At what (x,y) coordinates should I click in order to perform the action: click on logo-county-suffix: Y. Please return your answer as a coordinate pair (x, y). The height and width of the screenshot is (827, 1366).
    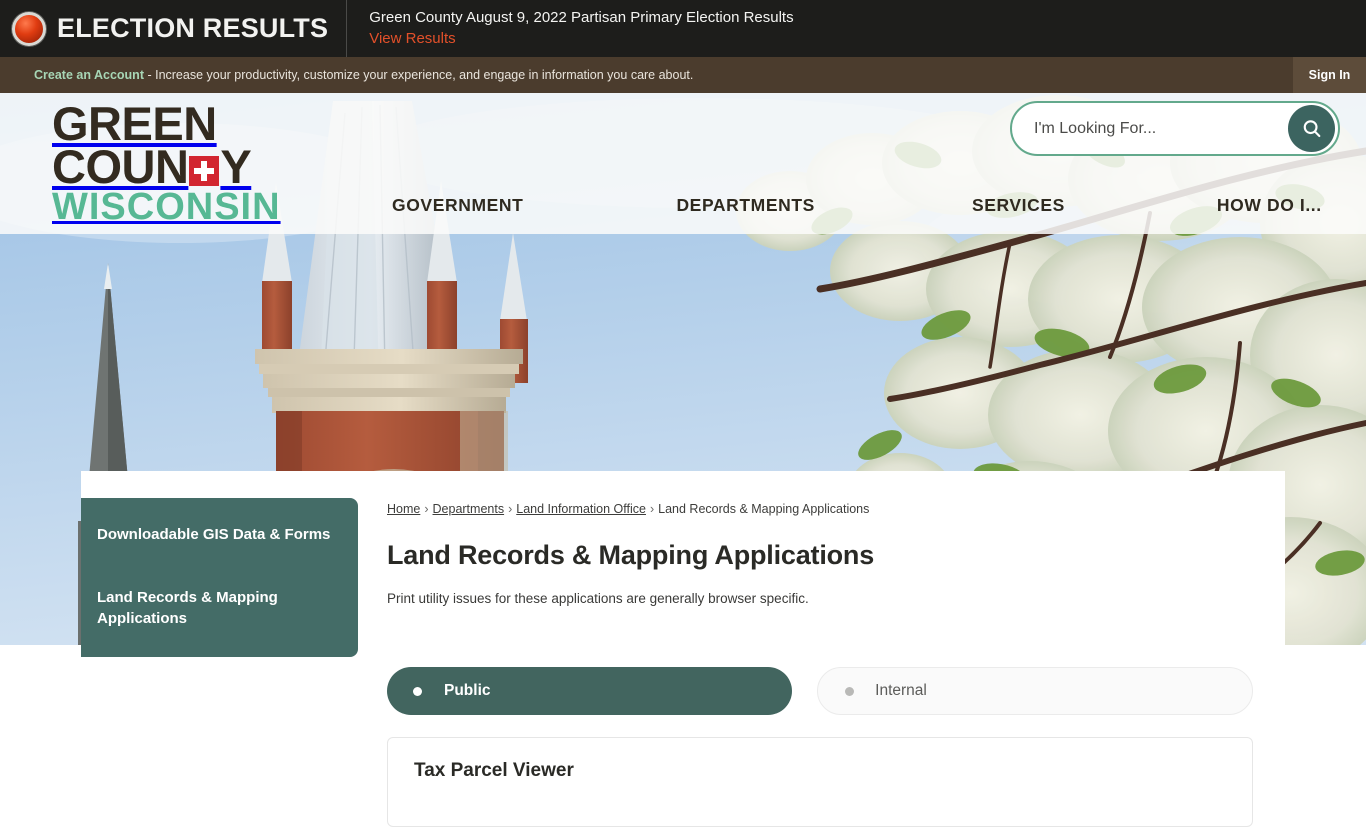
    Looking at the image, I should click on (236, 167).